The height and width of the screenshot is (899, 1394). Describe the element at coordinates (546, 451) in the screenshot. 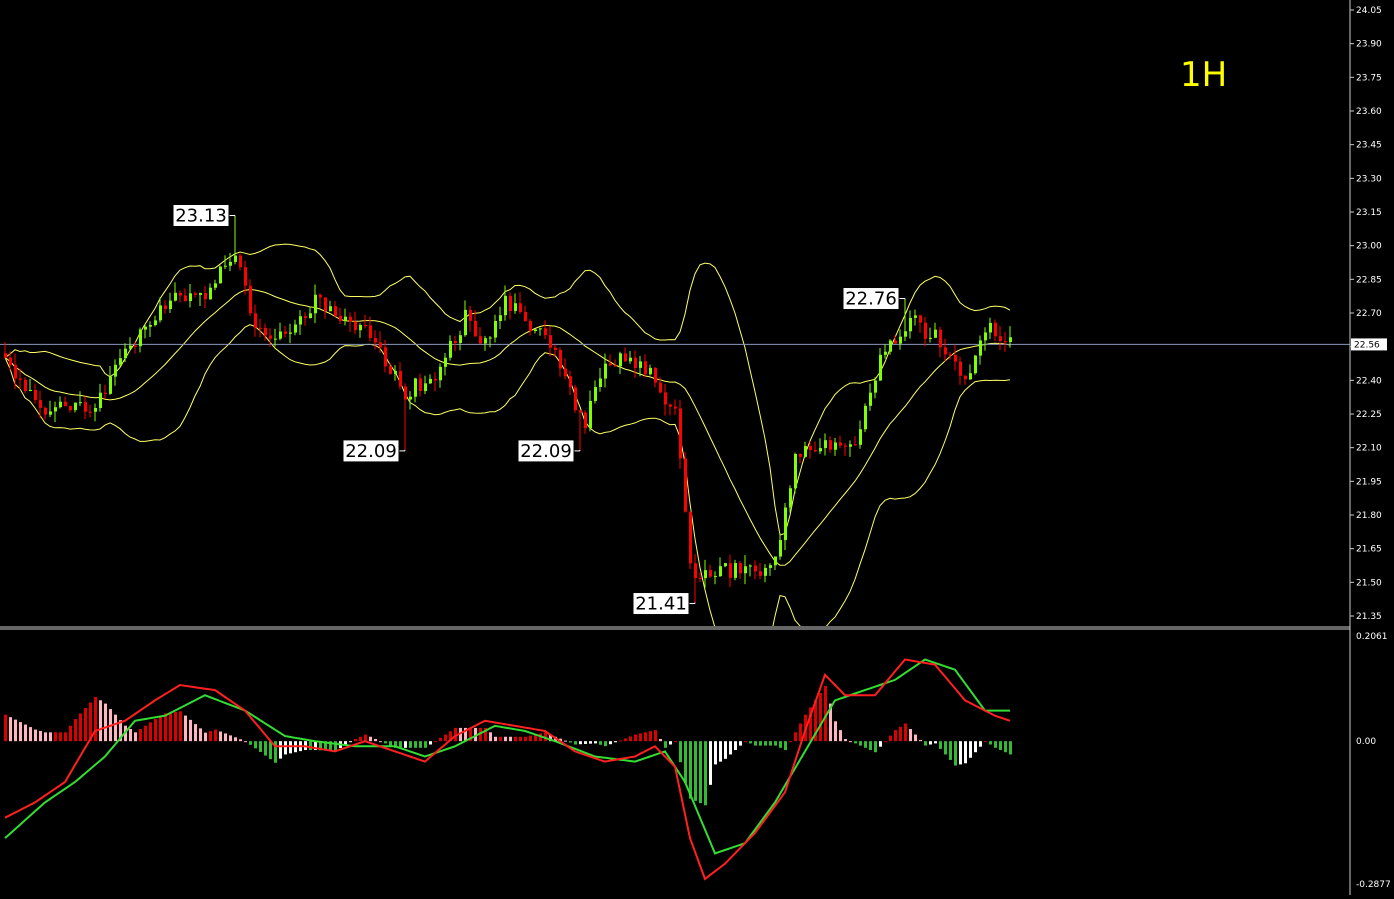

I see `price-label: 22.09` at that location.